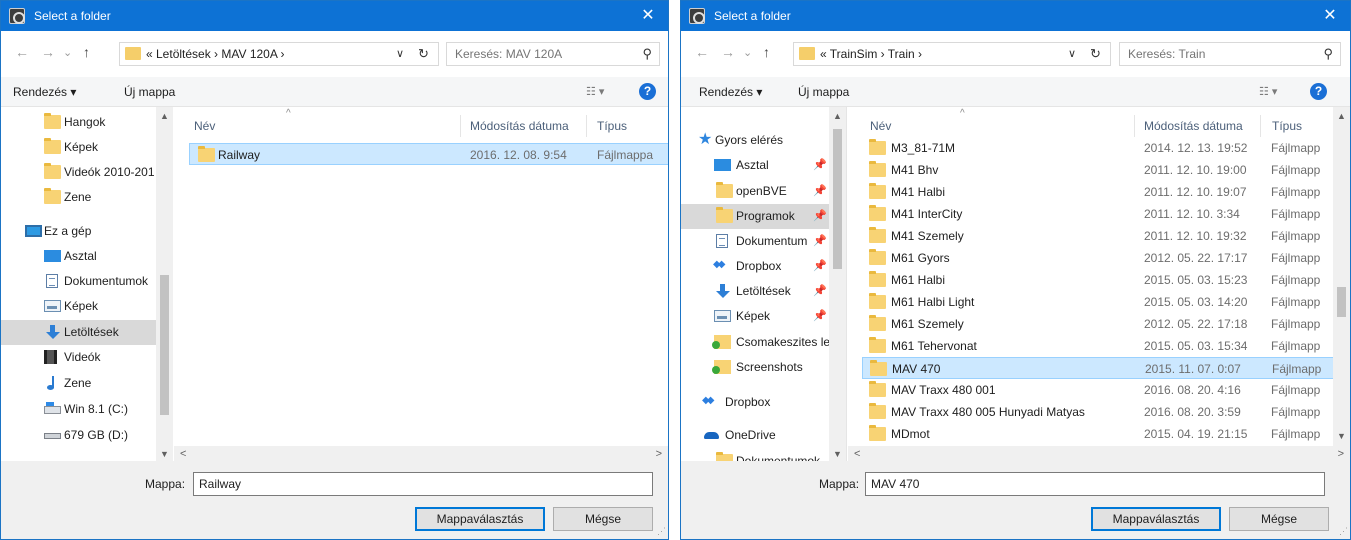 The width and height of the screenshot is (1351, 540). I want to click on file-row: MAV 470 2015. 11. 07. 0:07 Fájlmapp, so click(1097, 368).